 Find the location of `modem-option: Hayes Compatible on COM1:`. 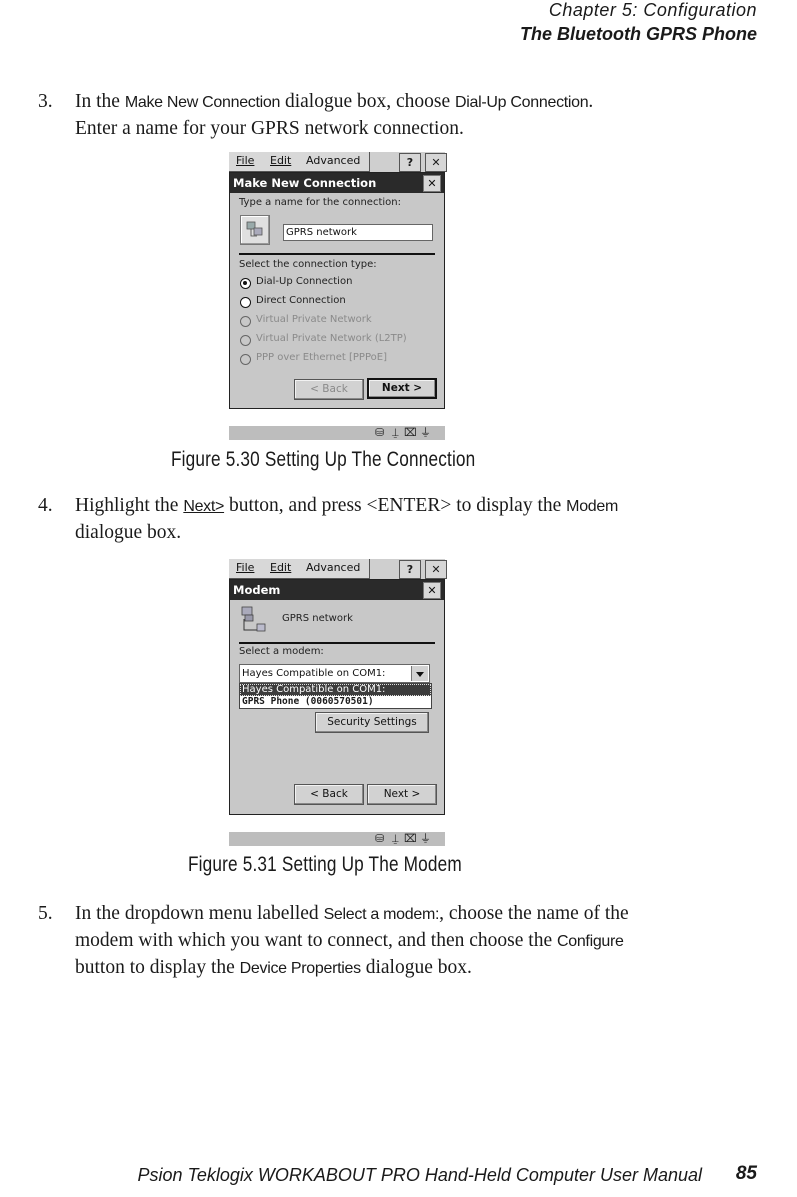

modem-option: Hayes Compatible on COM1: is located at coordinates (335, 690).